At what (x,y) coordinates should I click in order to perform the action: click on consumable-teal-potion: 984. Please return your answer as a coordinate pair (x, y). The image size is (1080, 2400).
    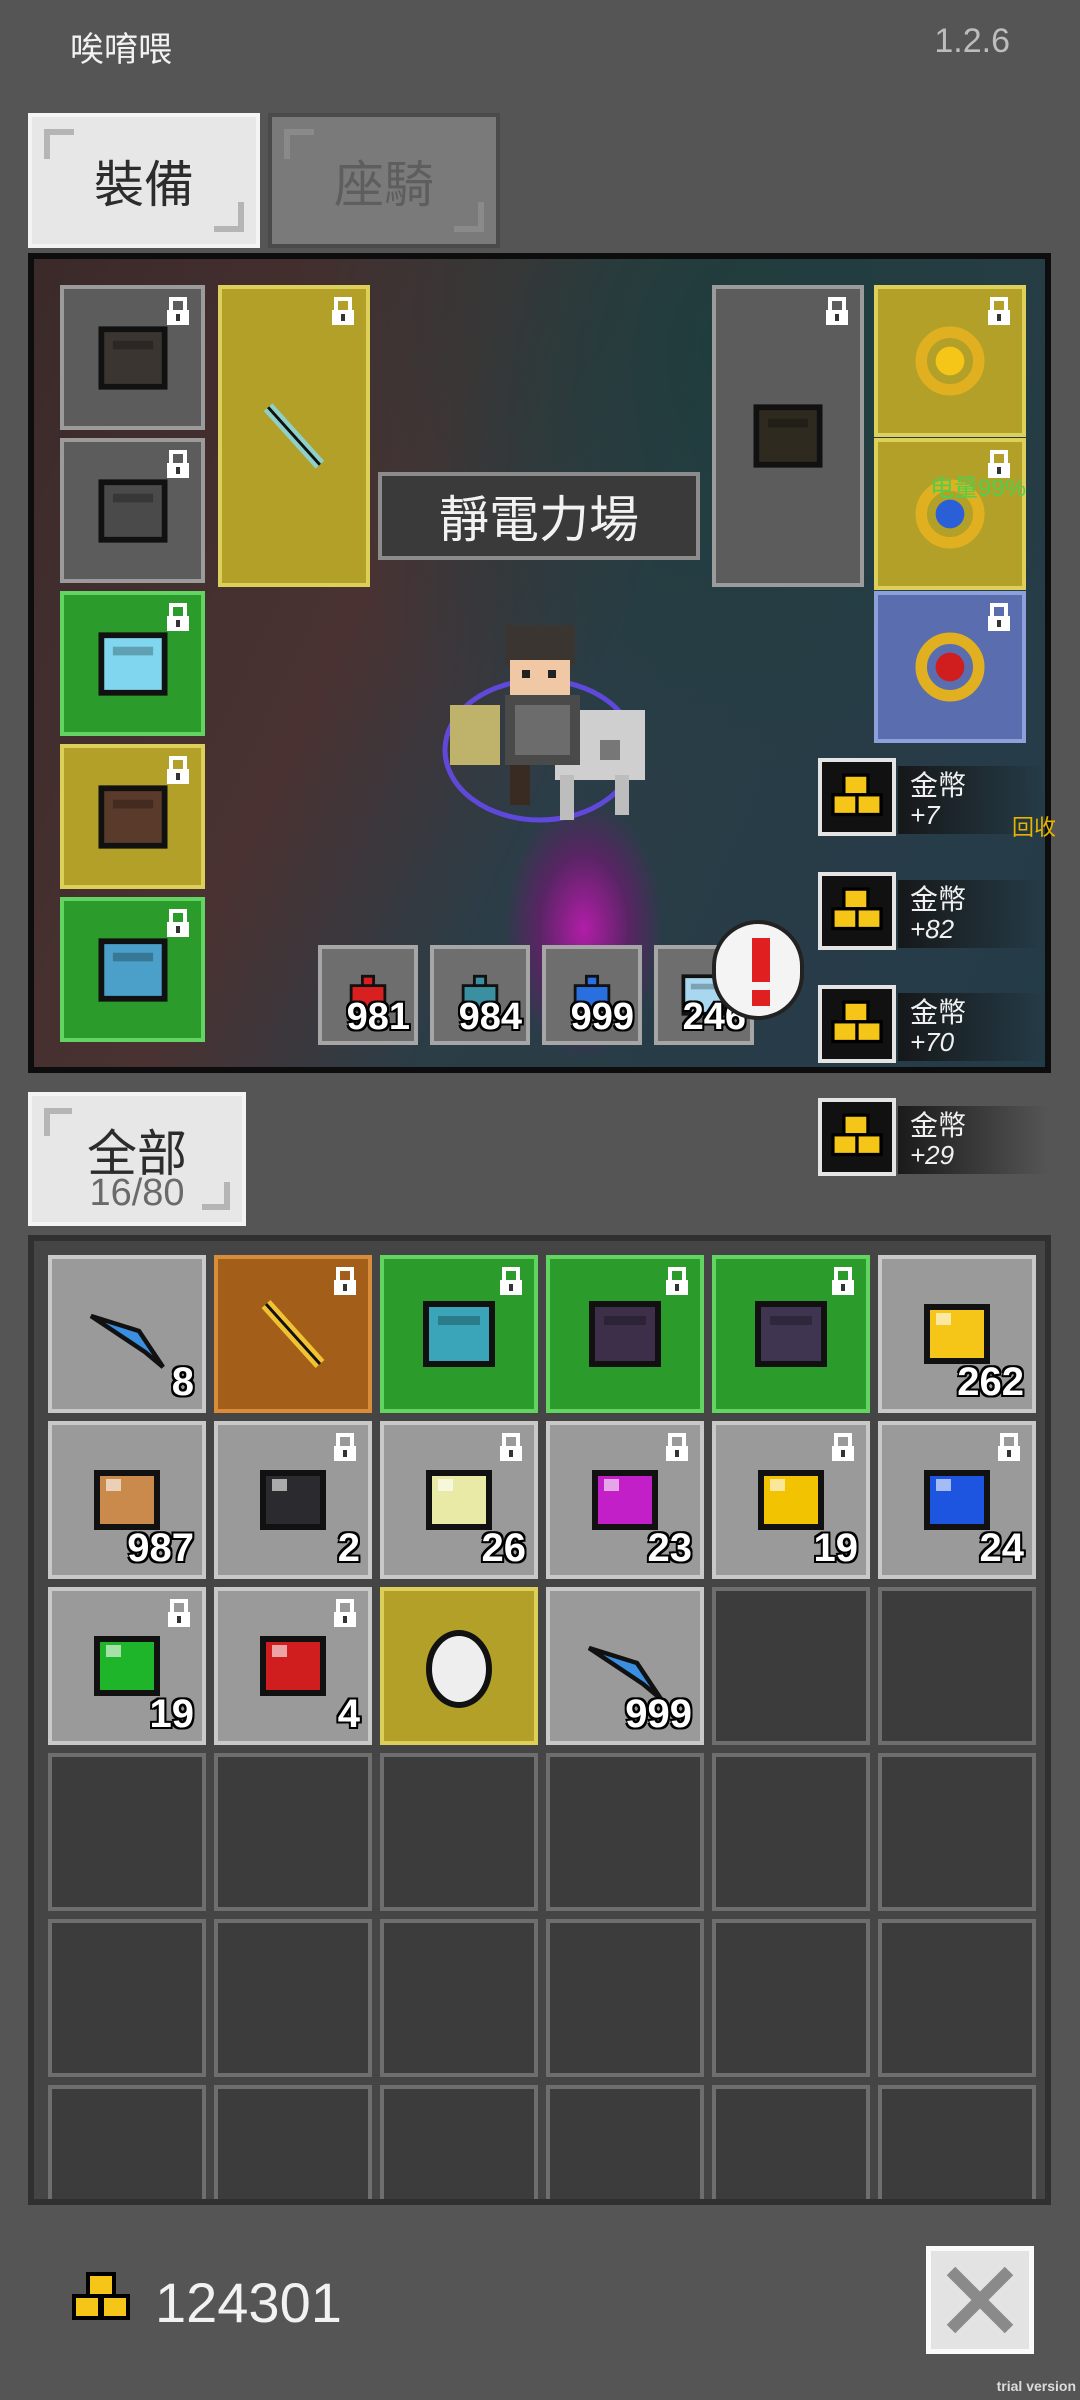
    Looking at the image, I should click on (480, 995).